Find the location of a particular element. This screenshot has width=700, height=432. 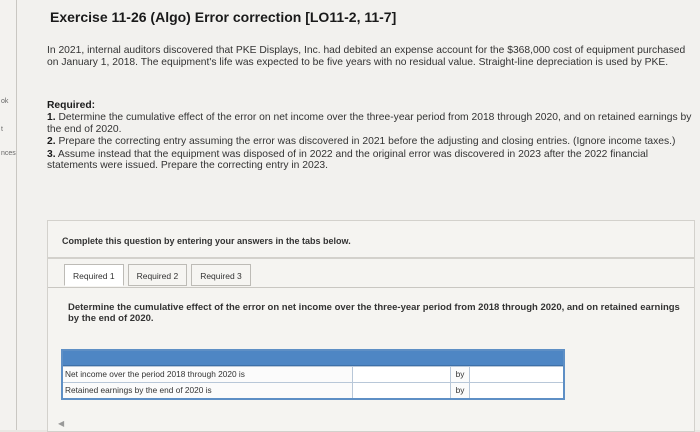

left-nav-item: ok is located at coordinates (4, 101).